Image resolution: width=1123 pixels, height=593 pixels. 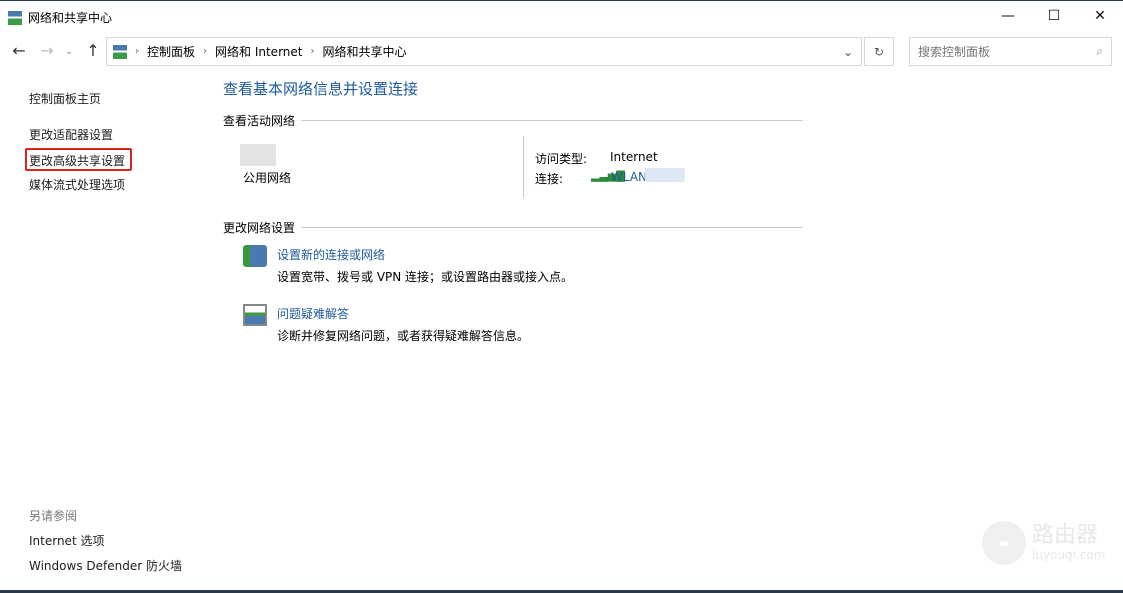 What do you see at coordinates (1004, 543) in the screenshot?
I see `router-icon: ▬` at bounding box center [1004, 543].